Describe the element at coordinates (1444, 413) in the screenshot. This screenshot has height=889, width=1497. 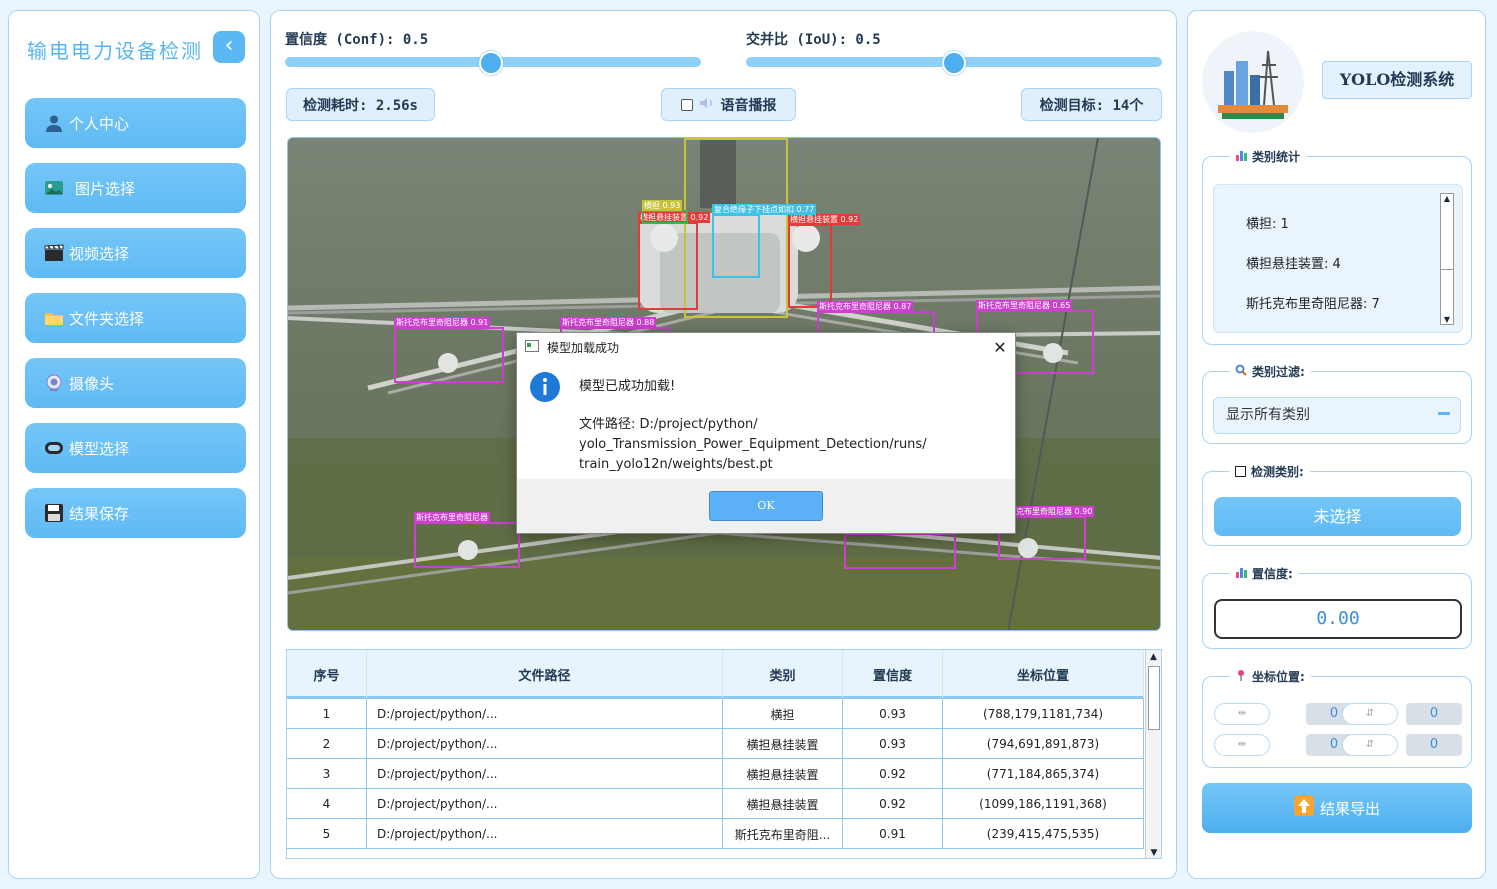
I see `dropdown-icon` at that location.